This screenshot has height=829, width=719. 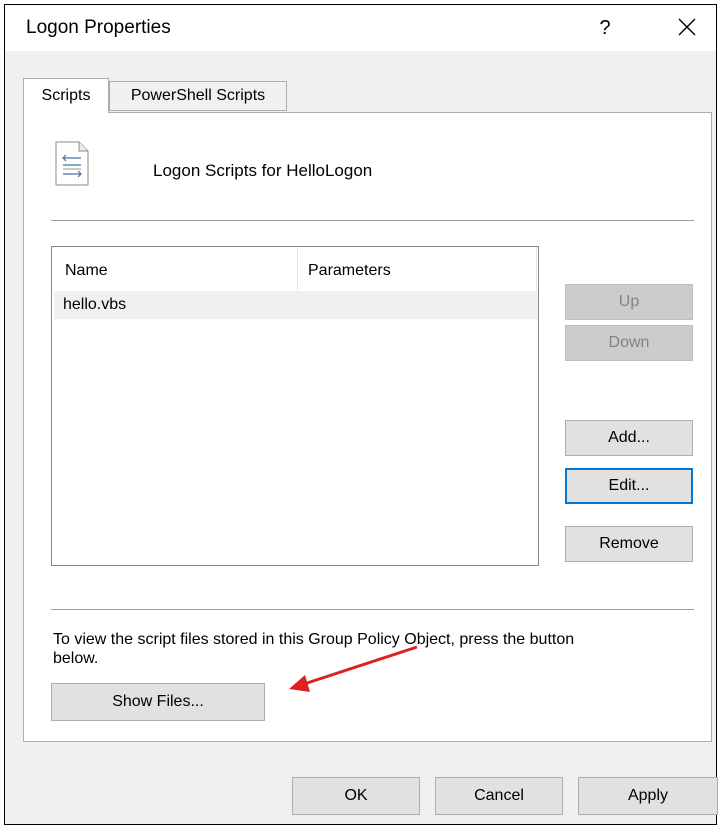 I want to click on close-button, so click(x=687, y=27).